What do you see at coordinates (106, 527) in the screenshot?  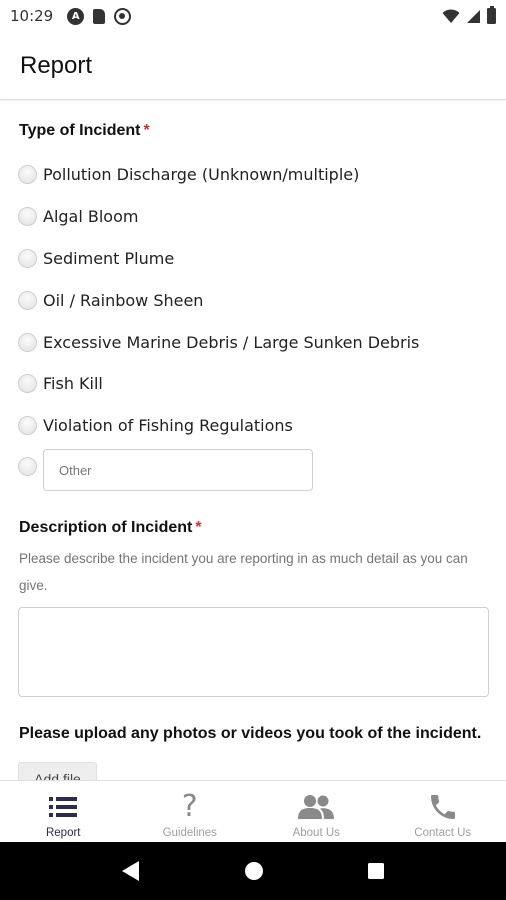 I see `description-label-text: Description of Incident` at bounding box center [106, 527].